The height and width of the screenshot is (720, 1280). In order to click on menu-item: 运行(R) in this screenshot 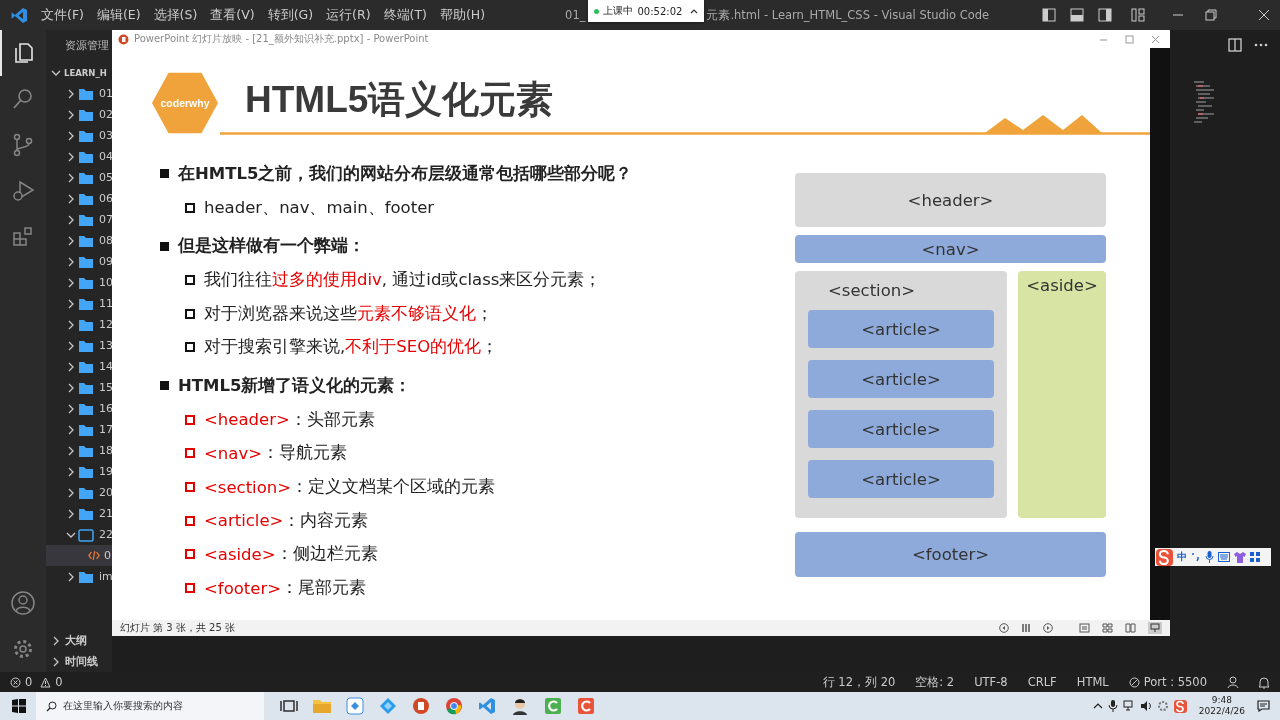, I will do `click(348, 15)`.